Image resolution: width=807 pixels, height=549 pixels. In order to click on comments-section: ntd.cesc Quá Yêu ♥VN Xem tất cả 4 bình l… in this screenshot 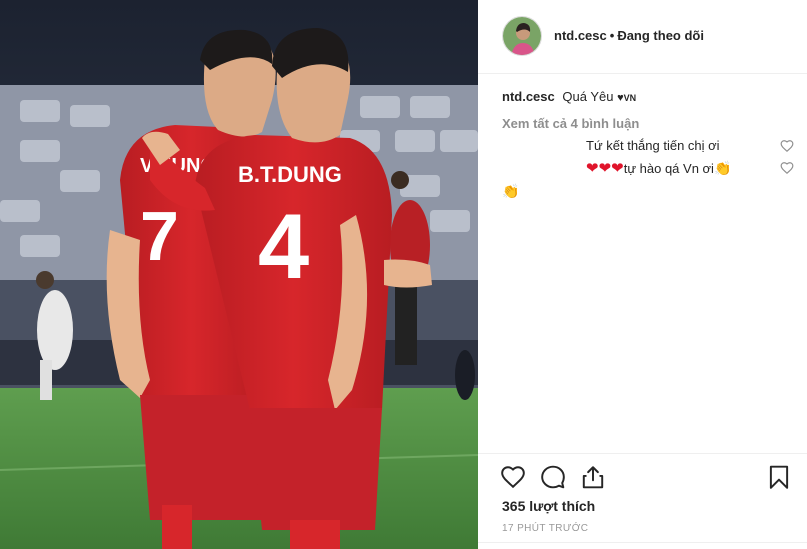, I will do `click(648, 144)`.